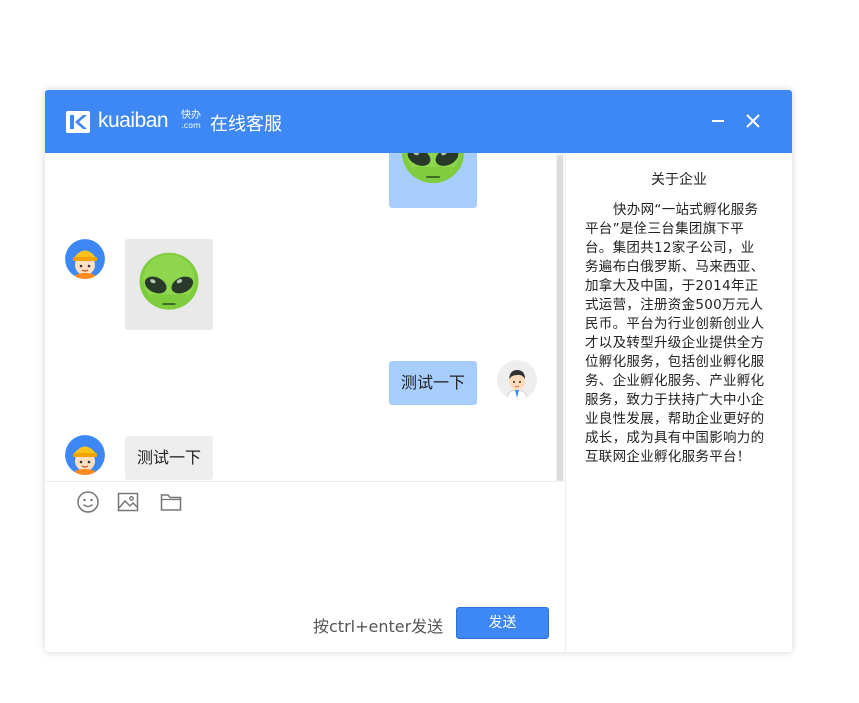 The image size is (859, 703). Describe the element at coordinates (169, 458) in the screenshot. I see `agent-text-message: 测试一下` at that location.